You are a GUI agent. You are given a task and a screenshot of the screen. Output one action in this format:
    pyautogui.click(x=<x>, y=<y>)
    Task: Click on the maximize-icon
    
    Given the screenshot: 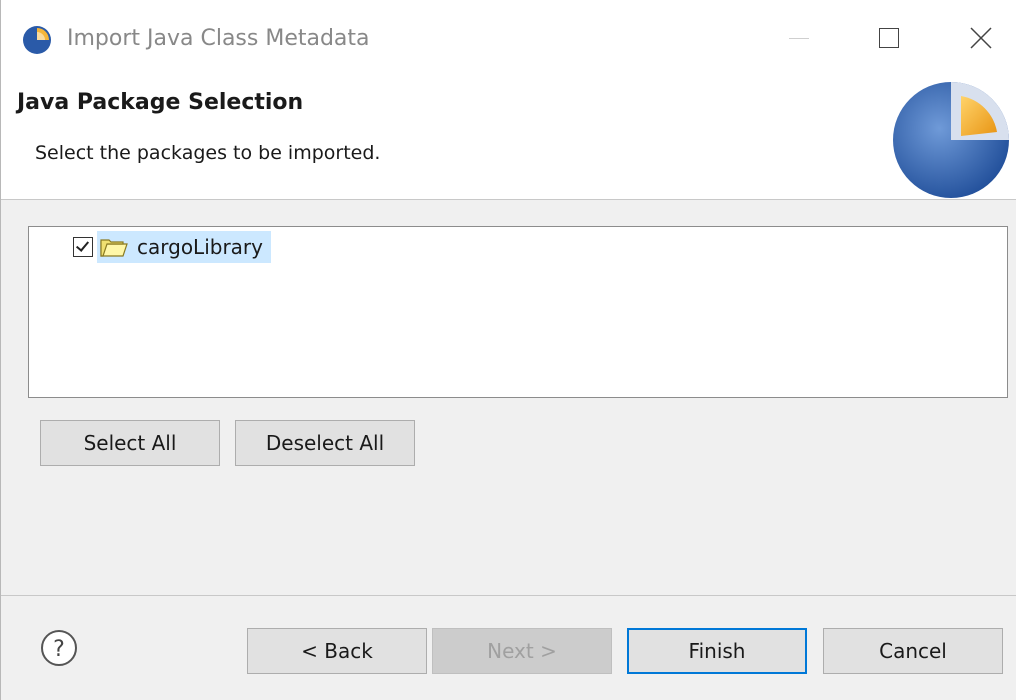 What is the action you would take?
    pyautogui.click(x=889, y=38)
    